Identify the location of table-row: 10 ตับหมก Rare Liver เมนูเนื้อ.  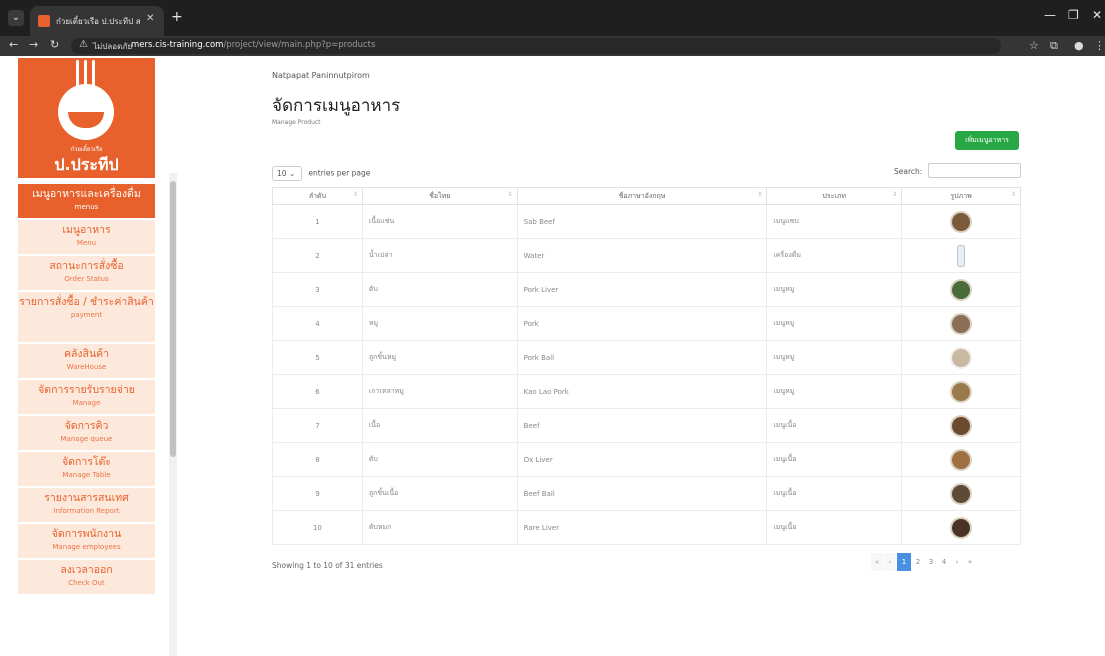
(646, 527).